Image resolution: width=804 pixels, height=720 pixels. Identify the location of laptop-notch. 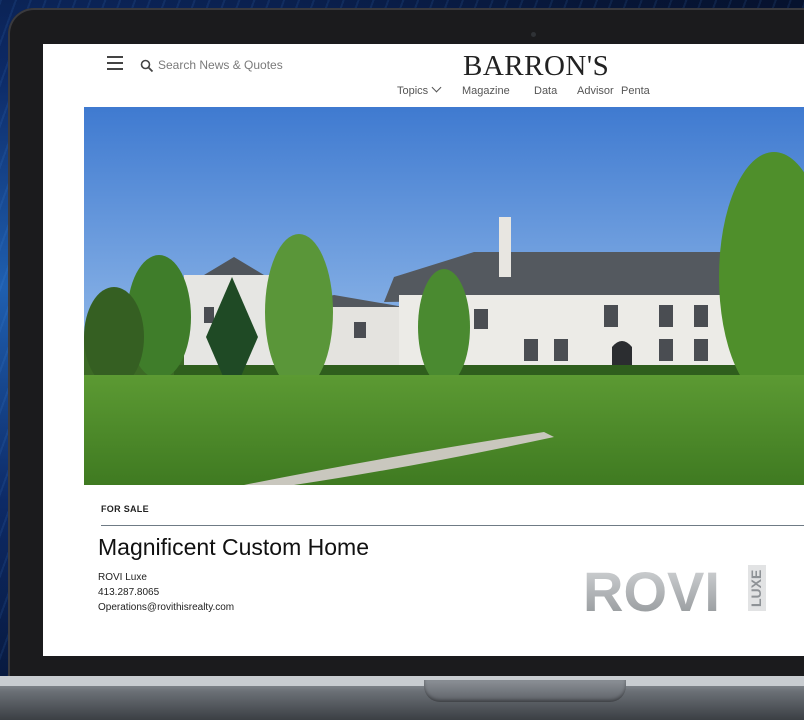
(525, 691).